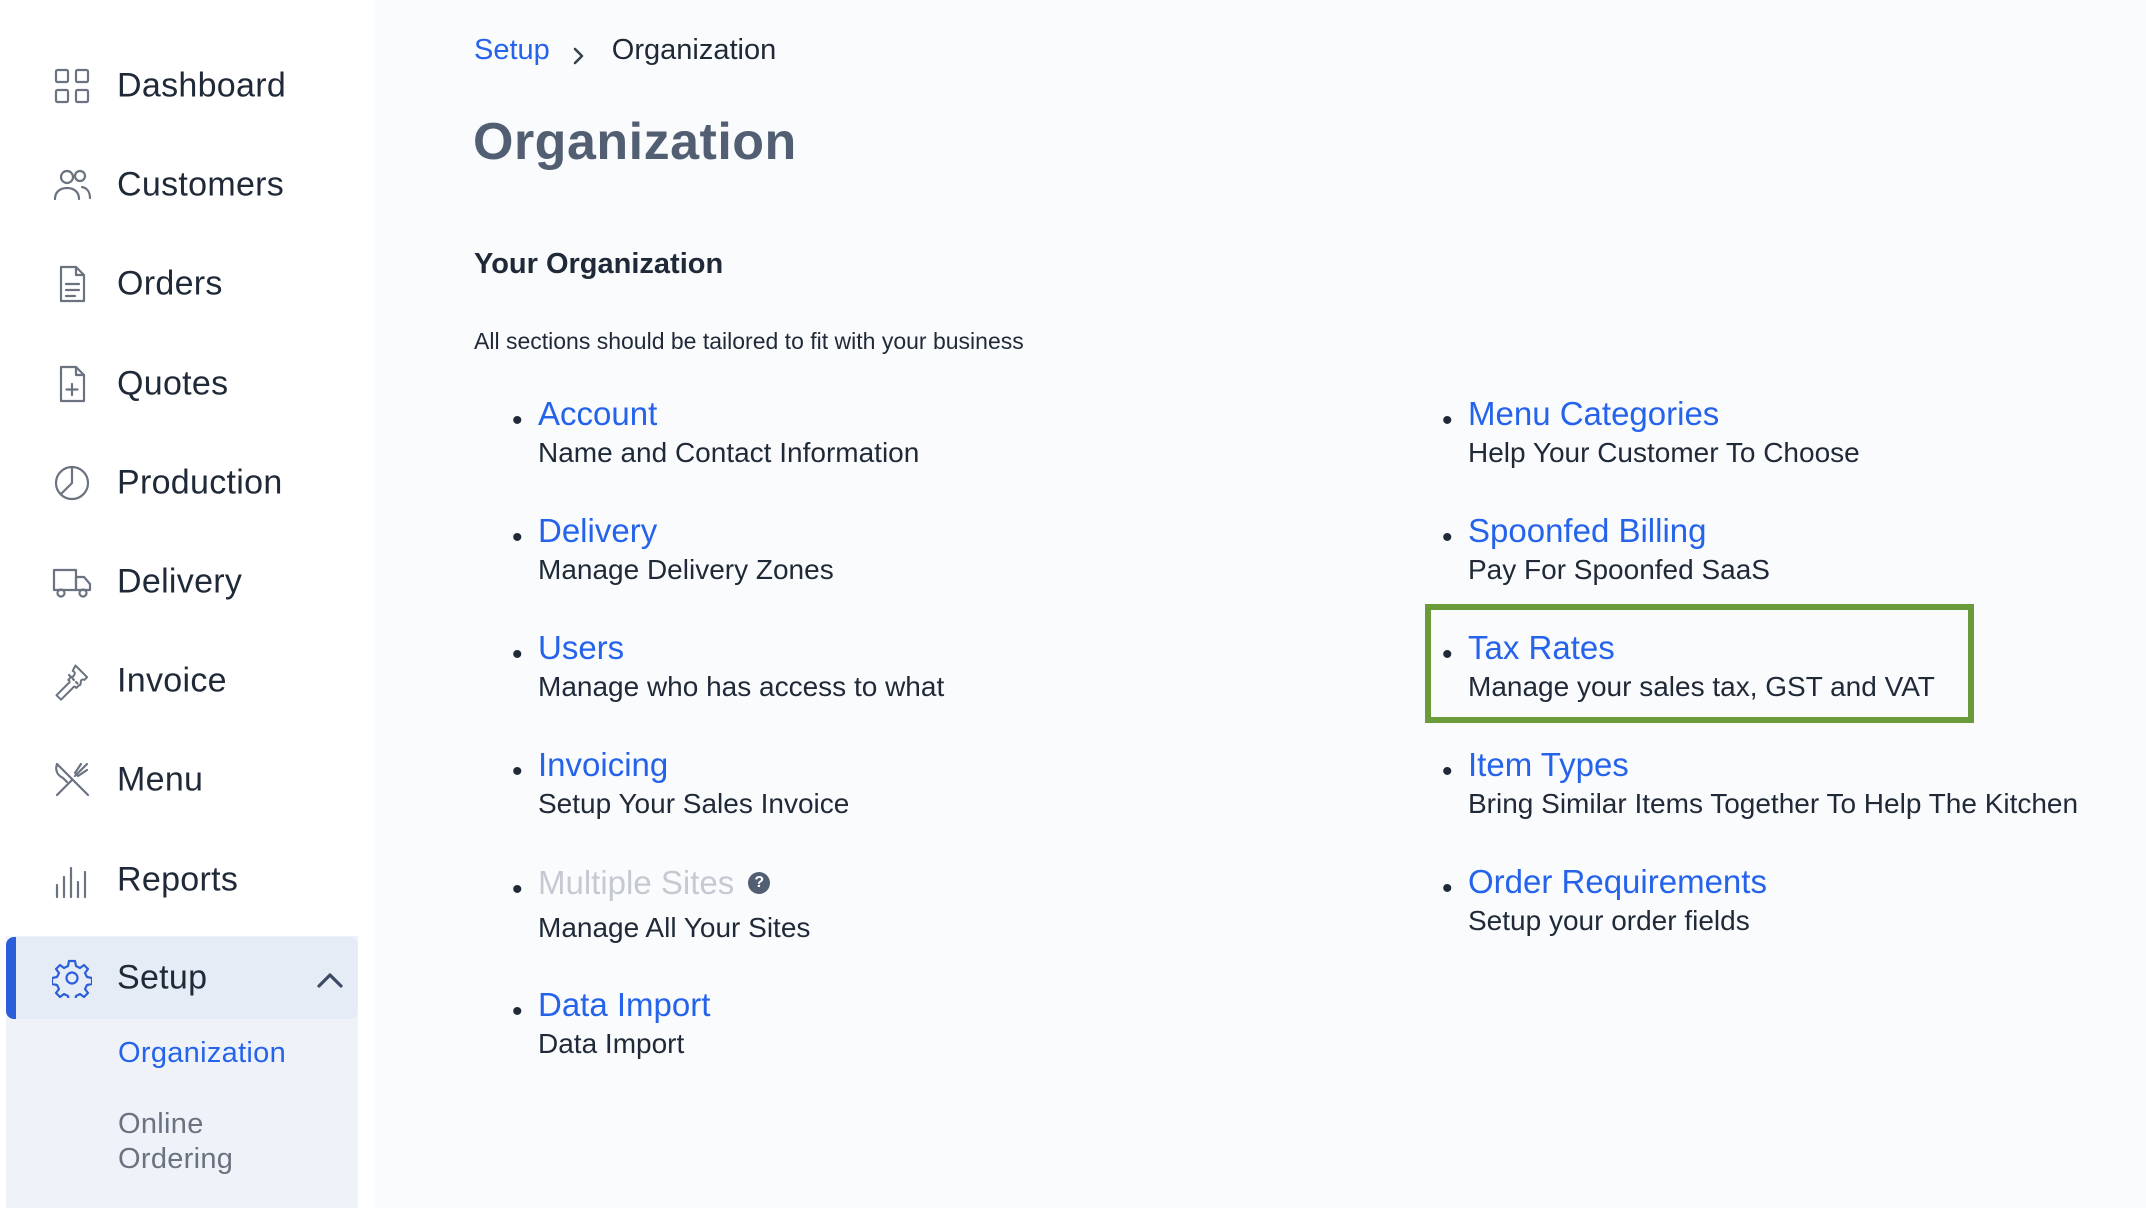 This screenshot has width=2146, height=1208. I want to click on sidebar-item-menu: Menu, so click(187, 780).